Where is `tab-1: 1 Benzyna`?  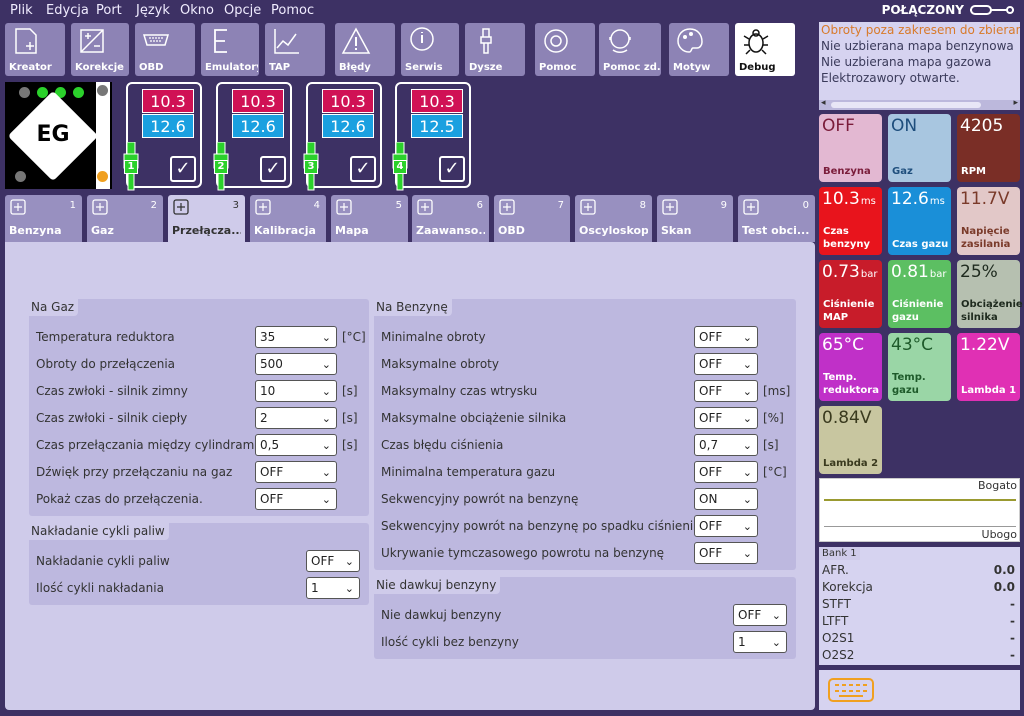 tab-1: 1 Benzyna is located at coordinates (43, 218).